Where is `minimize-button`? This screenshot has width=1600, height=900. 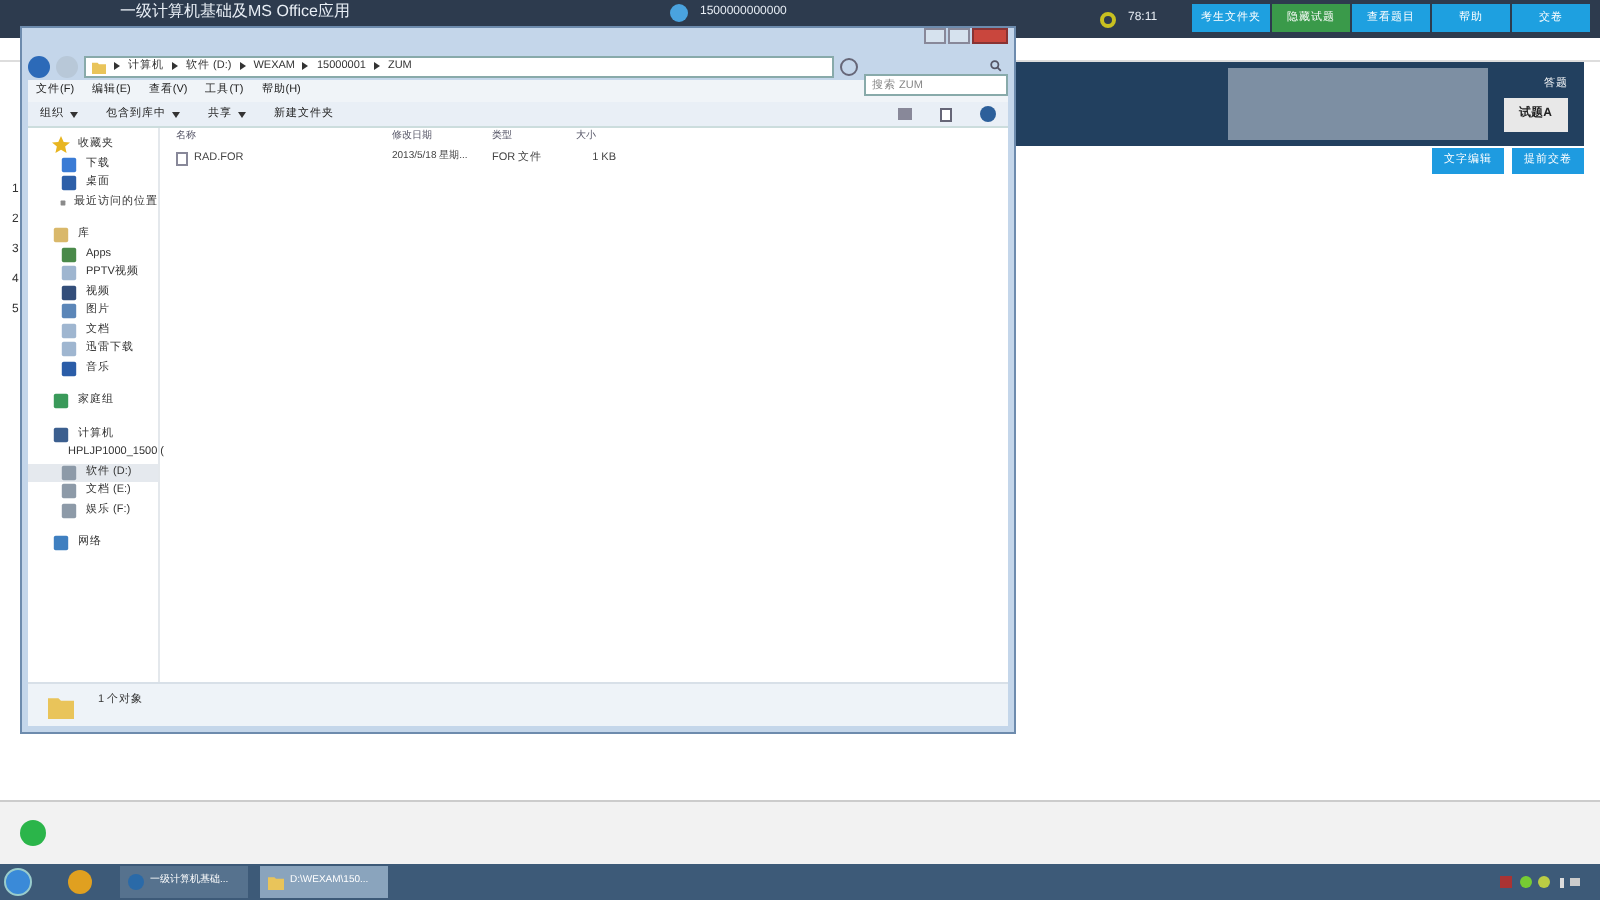 minimize-button is located at coordinates (935, 36).